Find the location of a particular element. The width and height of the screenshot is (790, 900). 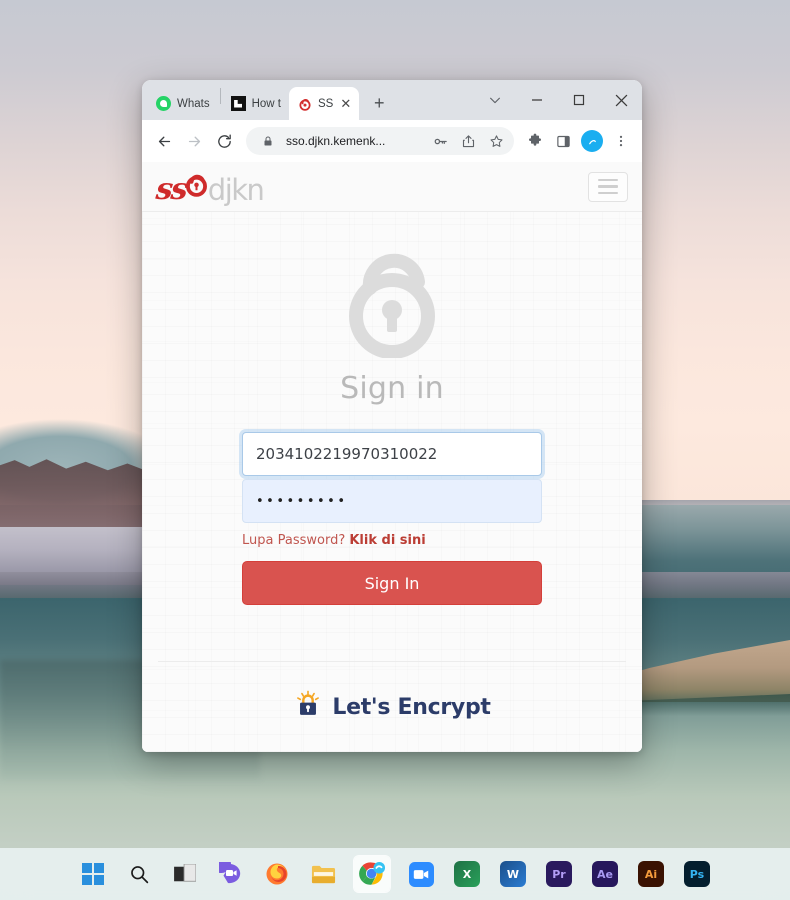

tab-label: Whats is located at coordinates (193, 103).